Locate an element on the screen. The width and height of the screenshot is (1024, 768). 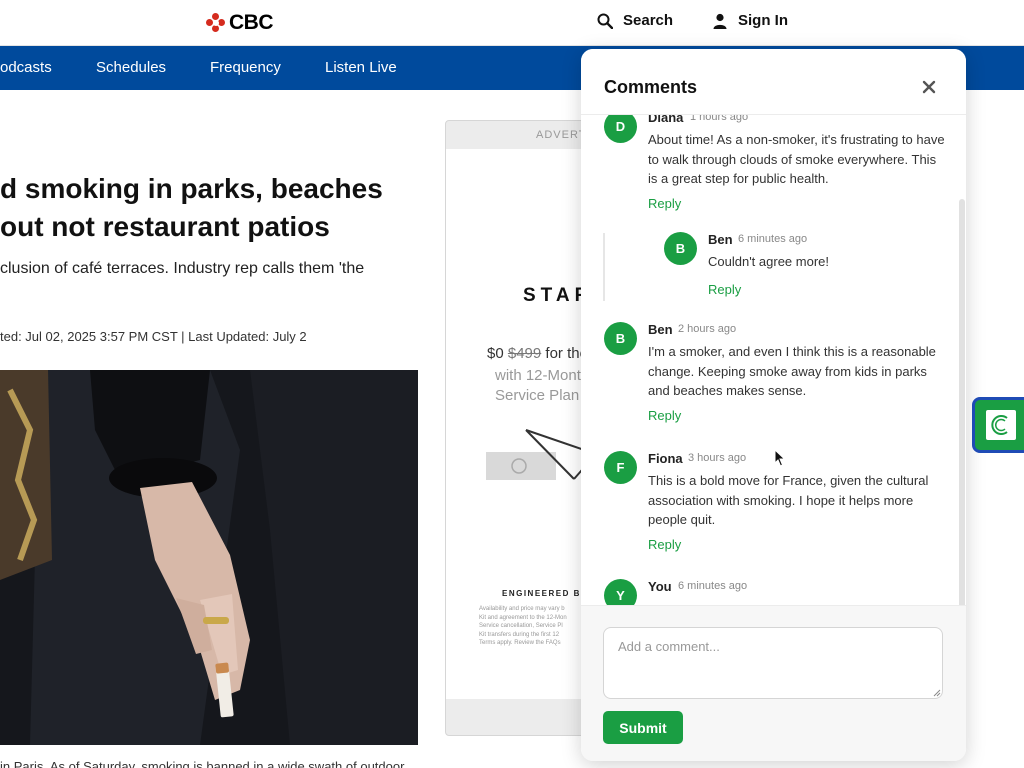
comment-time: 1 hours ago is located at coordinates (719, 119).